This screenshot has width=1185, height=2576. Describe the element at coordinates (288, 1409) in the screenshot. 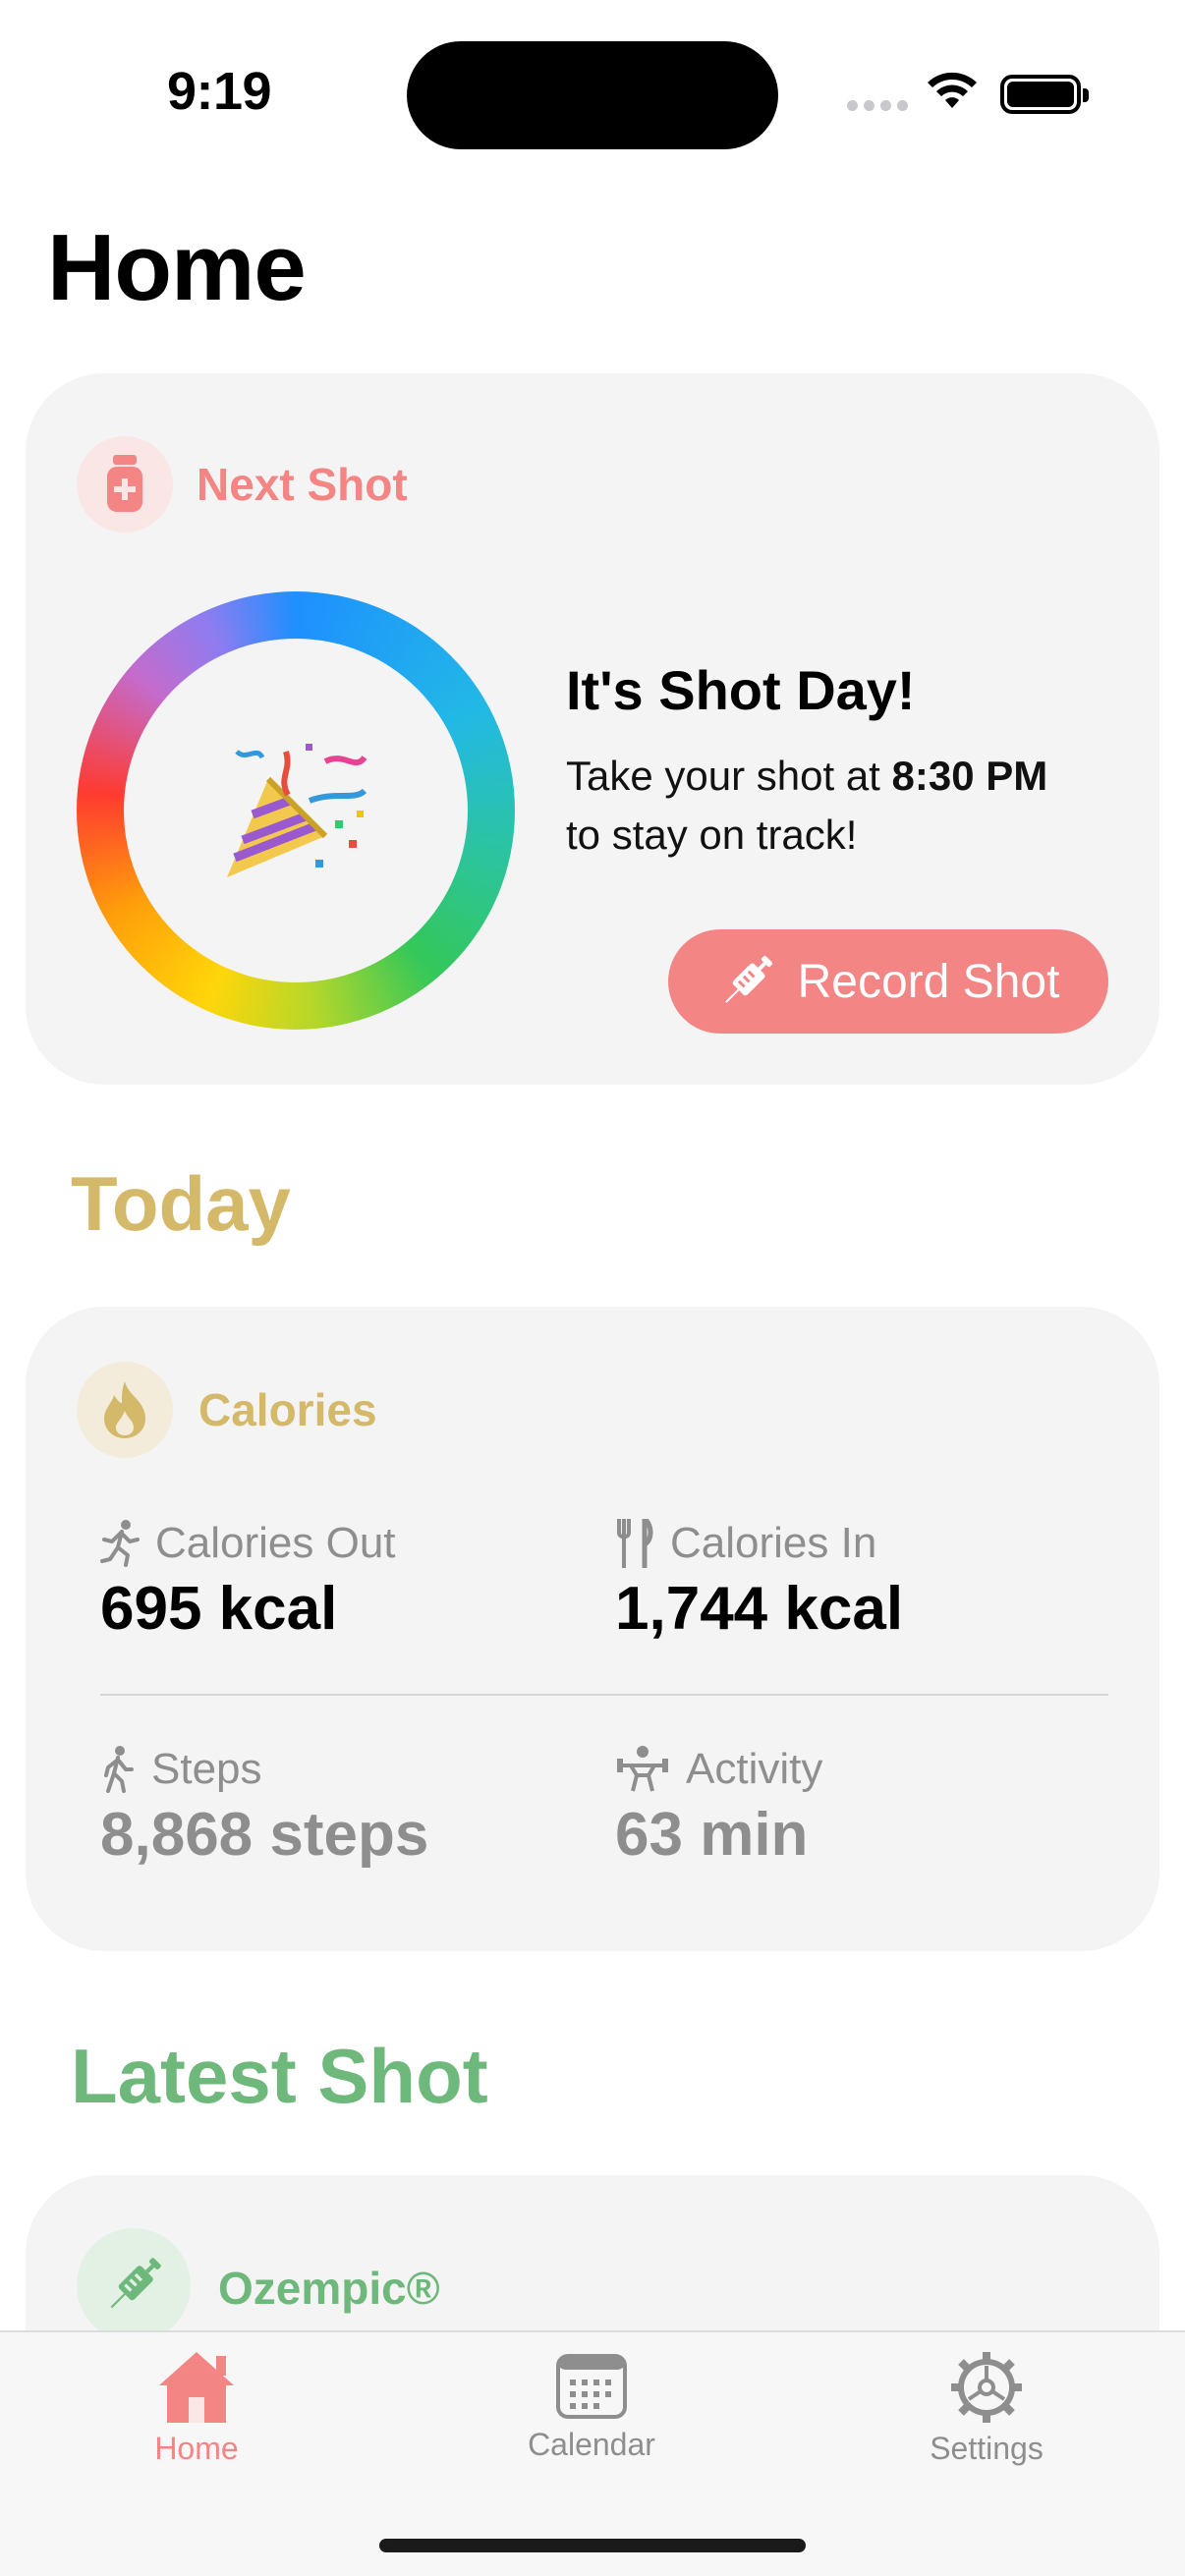

I see `calories-title: Calories` at that location.